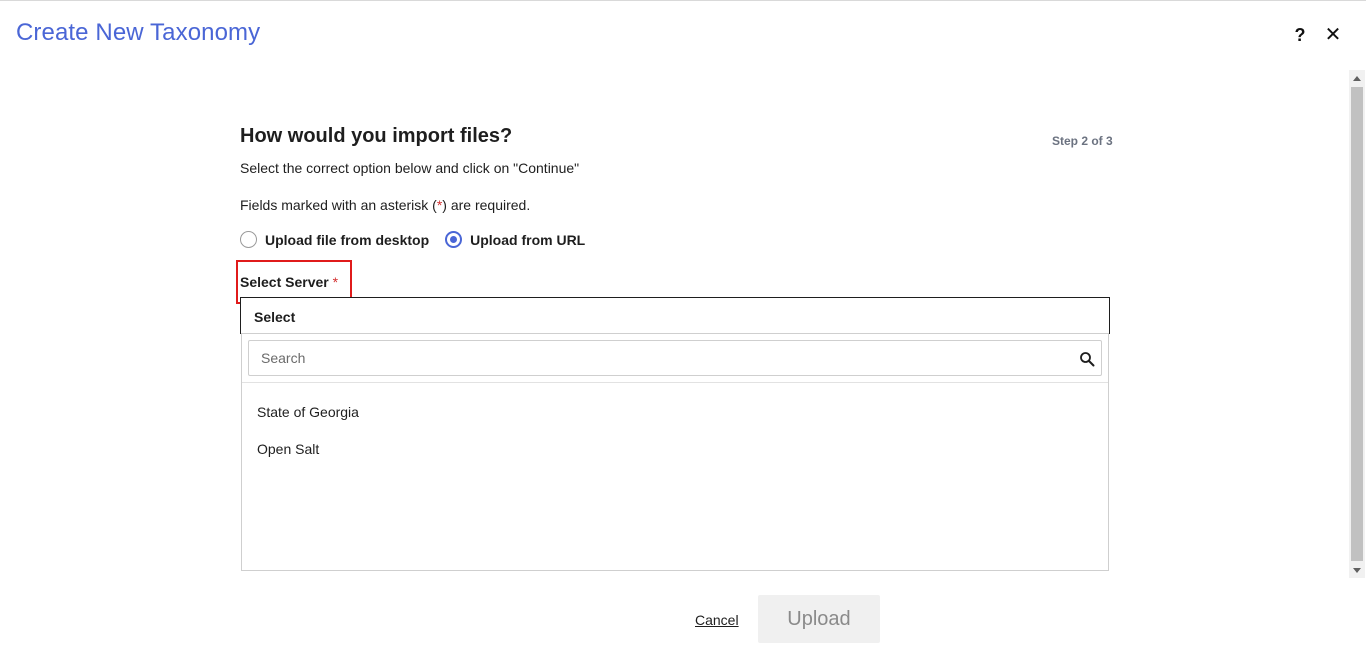 This screenshot has height=657, width=1366. What do you see at coordinates (527, 240) in the screenshot?
I see `radio-label-url: Upload from URL` at bounding box center [527, 240].